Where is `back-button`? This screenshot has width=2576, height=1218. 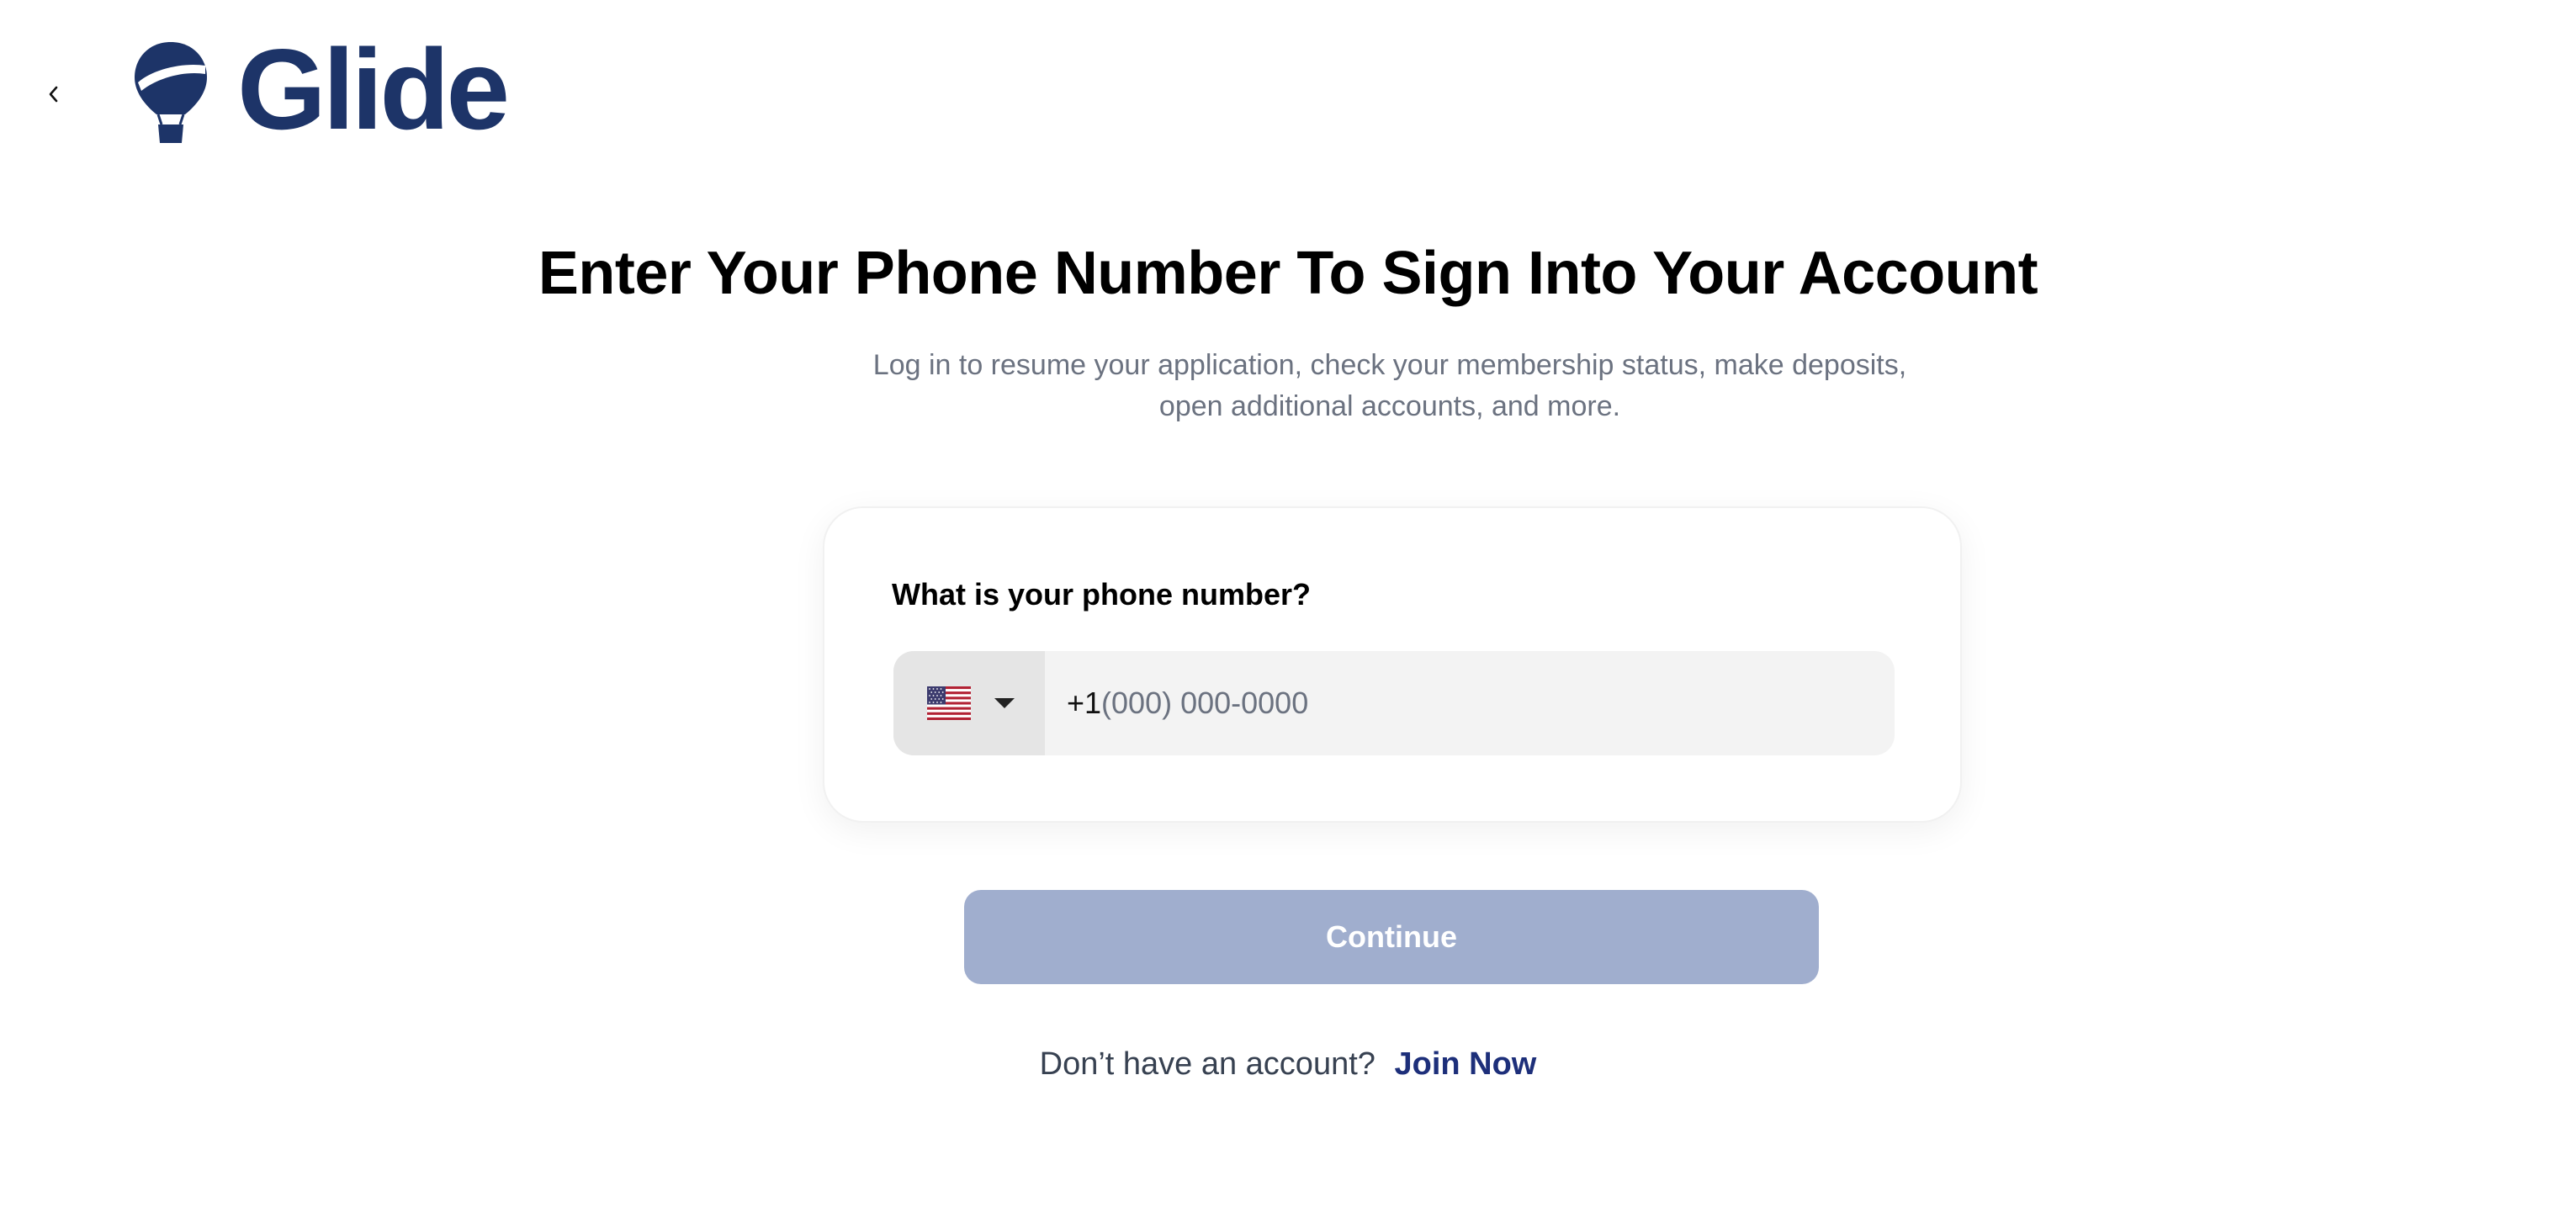 back-button is located at coordinates (54, 94).